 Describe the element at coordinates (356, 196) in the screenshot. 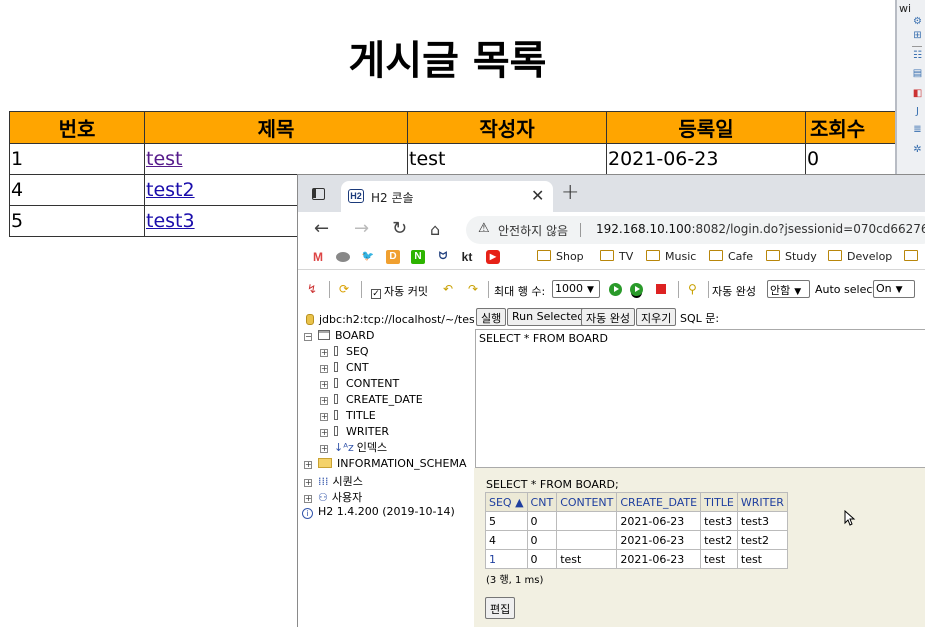

I see `h2-favicon-icon: H2` at that location.